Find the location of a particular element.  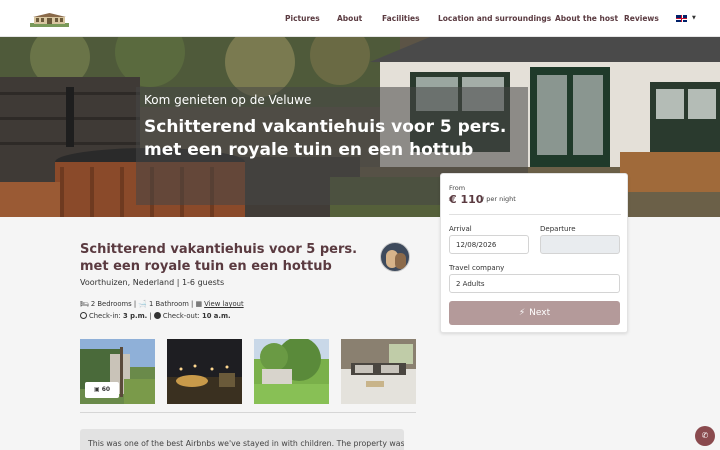

bath-icon: 🛁 is located at coordinates (143, 304).